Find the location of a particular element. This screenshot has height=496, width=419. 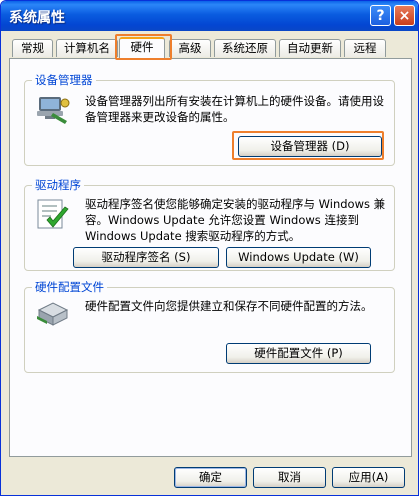

hardware-profiles-button: 硬件配置文件 (P) is located at coordinates (298, 353).